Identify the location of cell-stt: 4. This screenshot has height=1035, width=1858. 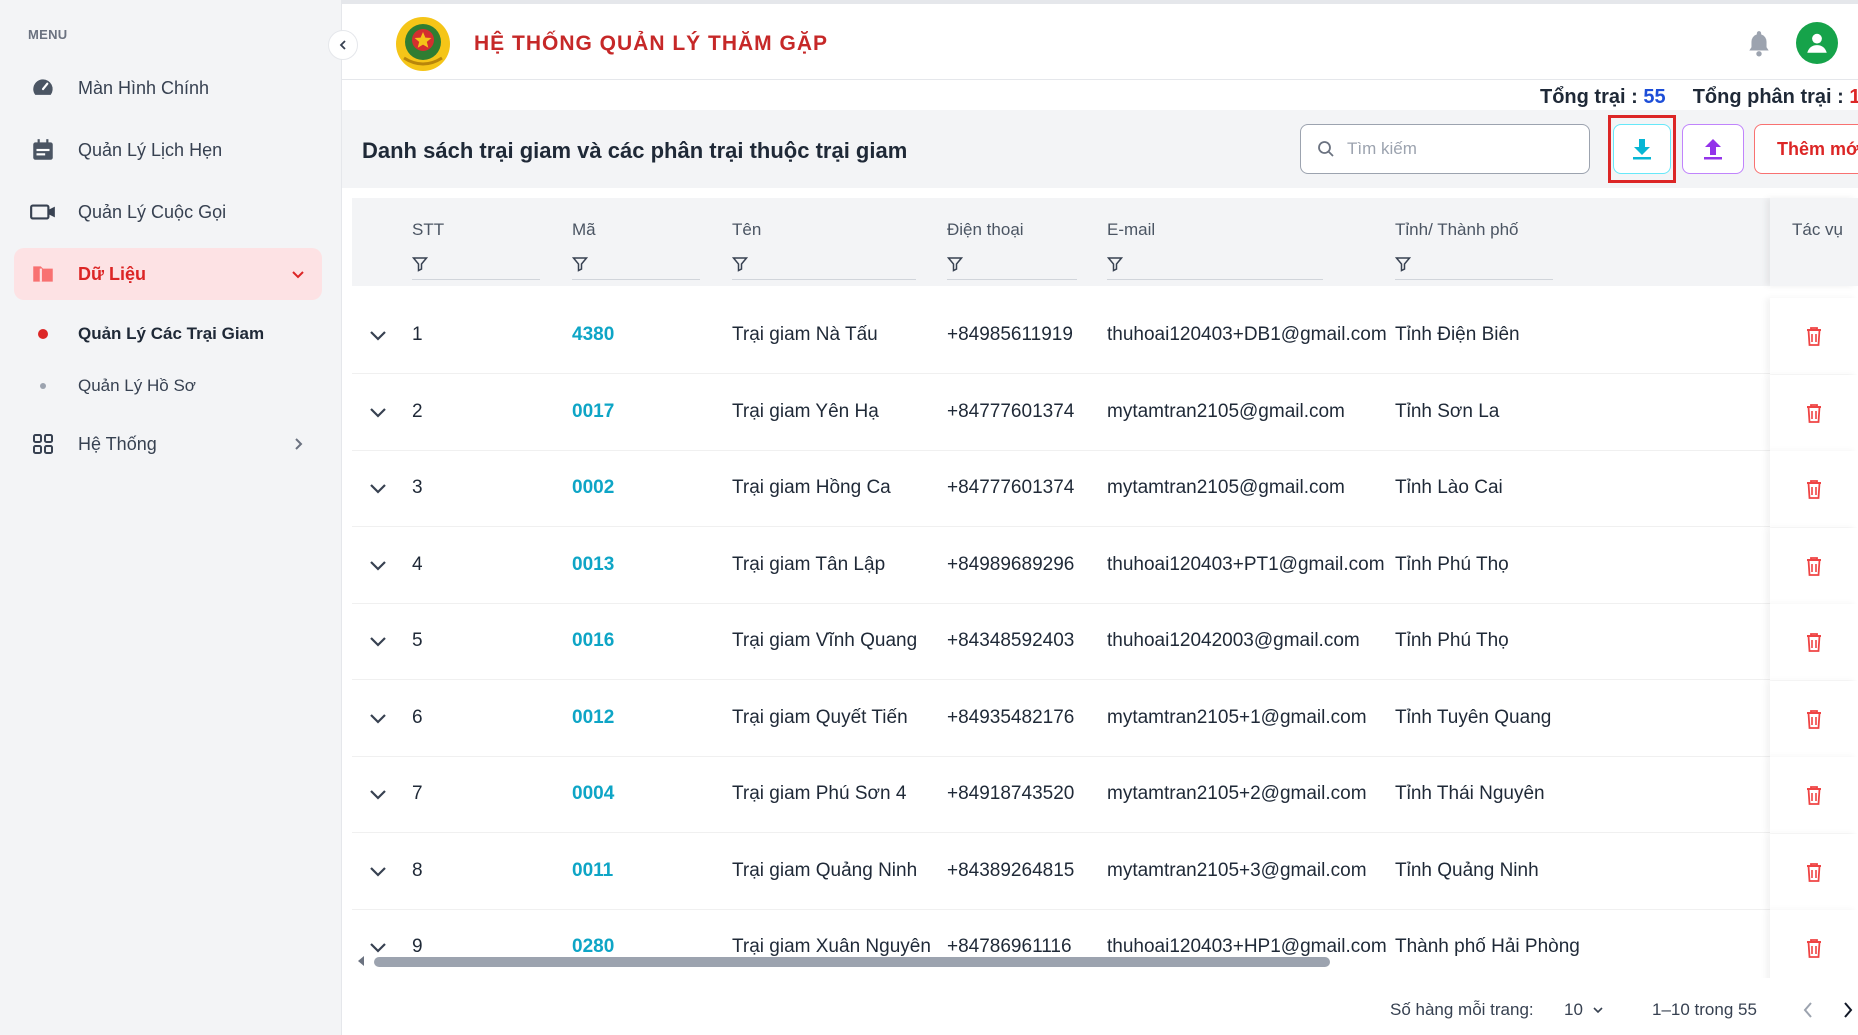
(417, 564).